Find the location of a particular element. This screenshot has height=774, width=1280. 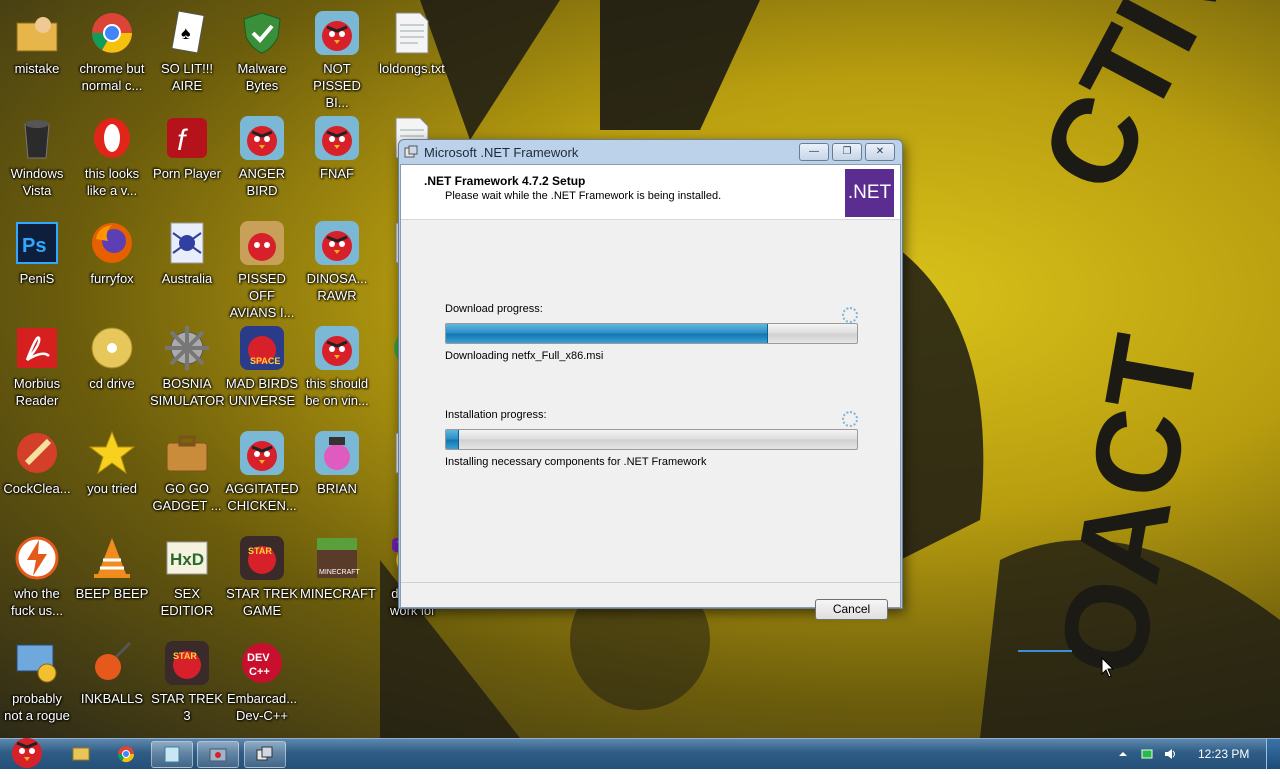

svg-text: MINECRAFT is located at coordinates (340, 572).